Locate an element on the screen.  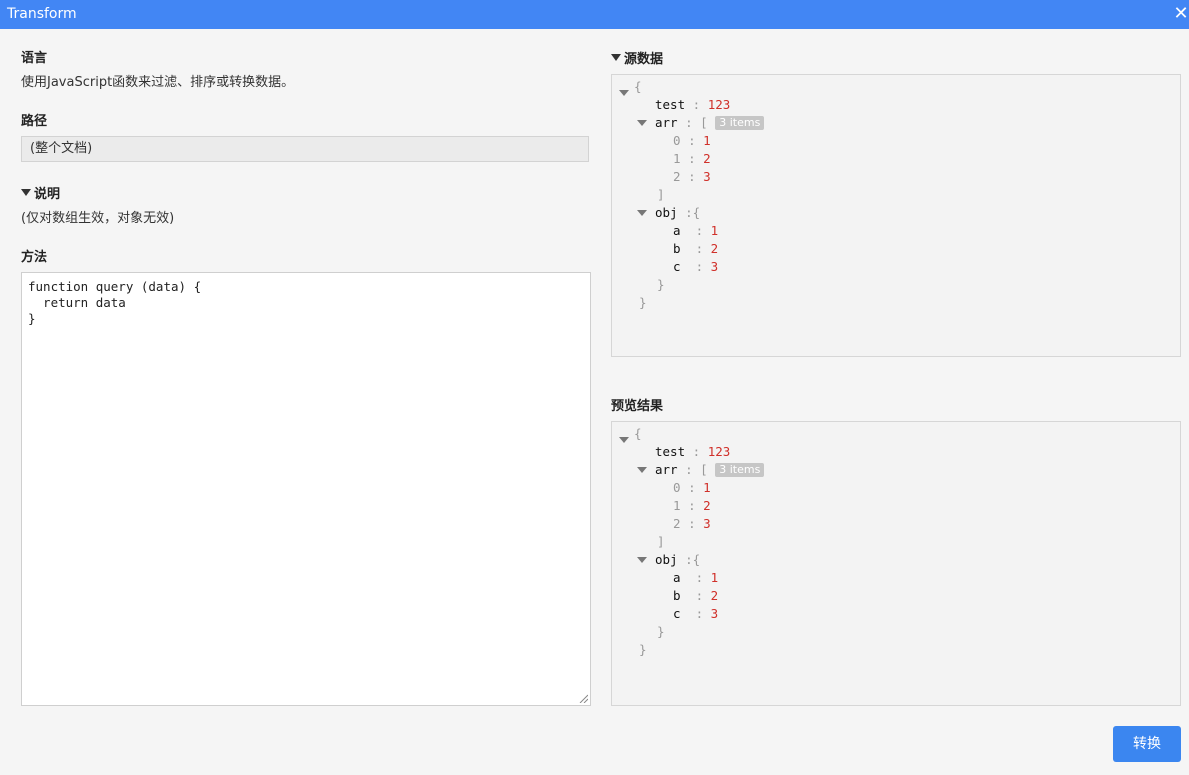
note-text: (仅对数组生效，对象无效) is located at coordinates (98, 218).